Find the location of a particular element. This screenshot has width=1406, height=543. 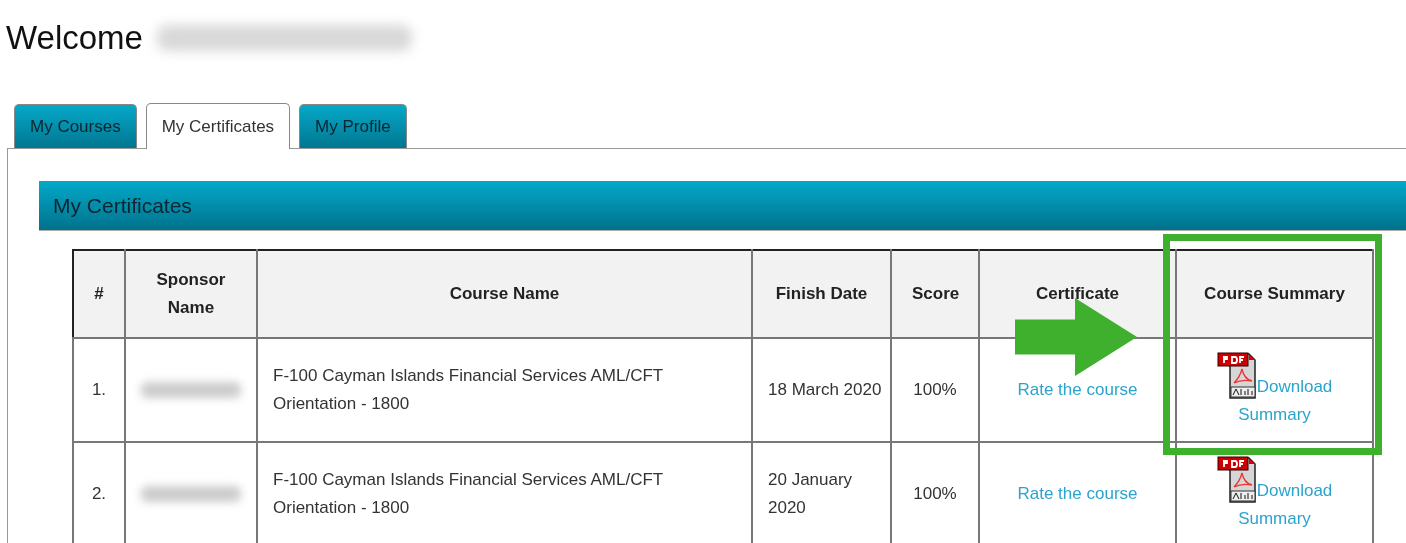

tab: My Courses is located at coordinates (75, 126).